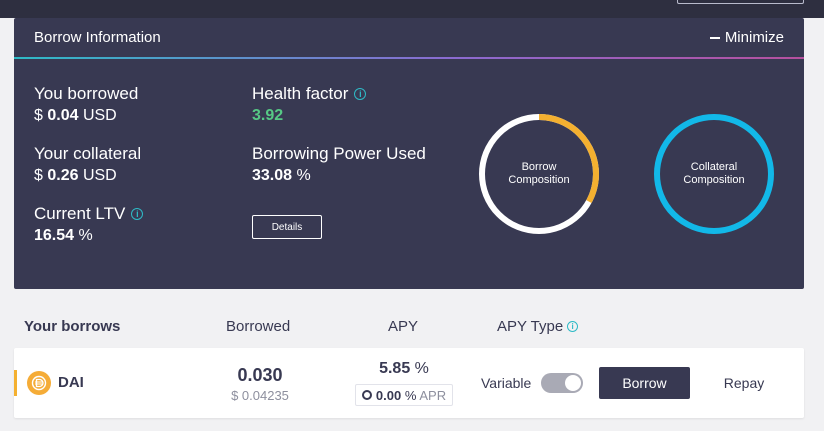  I want to click on header-apy: APY, so click(403, 326).